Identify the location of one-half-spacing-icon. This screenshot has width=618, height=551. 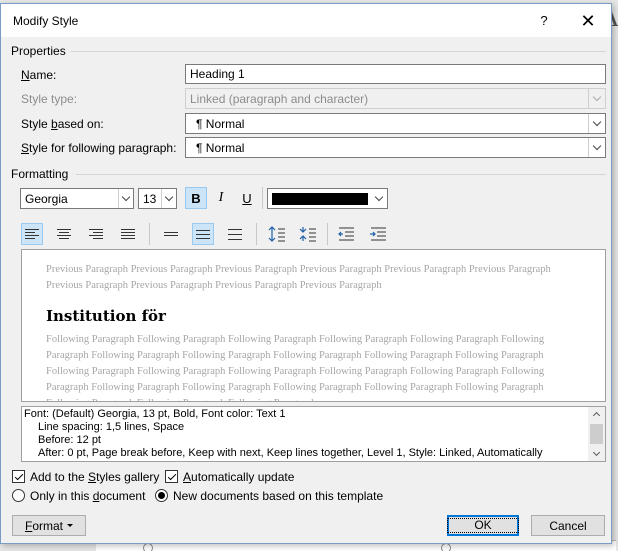
(203, 234).